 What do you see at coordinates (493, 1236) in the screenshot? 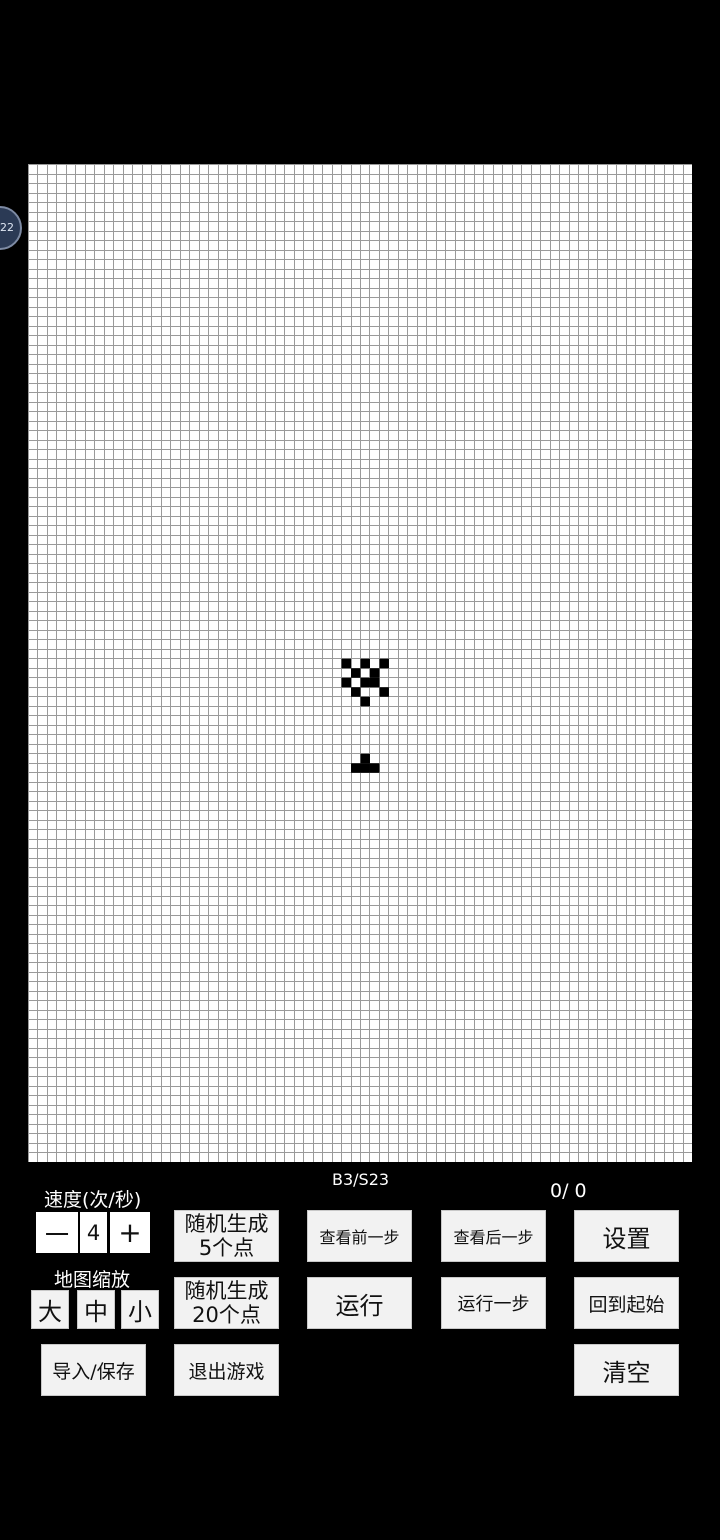
I see `view-next-step-button: 查看后一步` at bounding box center [493, 1236].